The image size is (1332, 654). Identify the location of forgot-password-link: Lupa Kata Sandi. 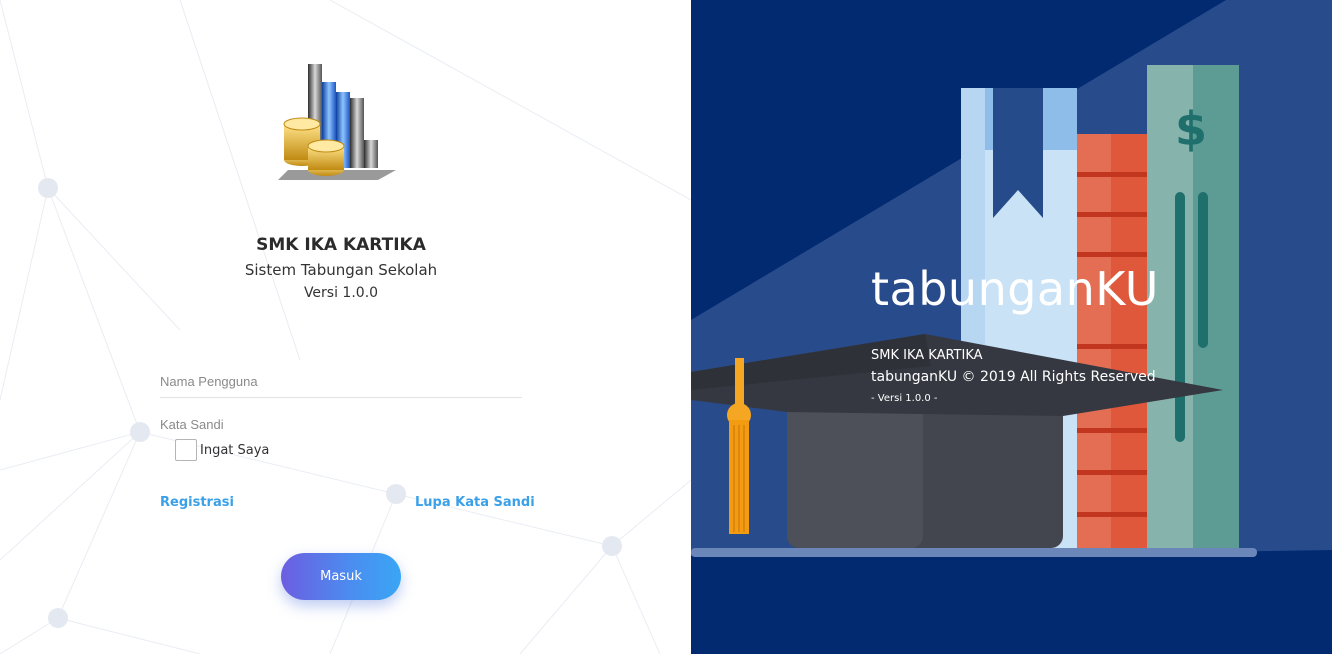
(475, 502).